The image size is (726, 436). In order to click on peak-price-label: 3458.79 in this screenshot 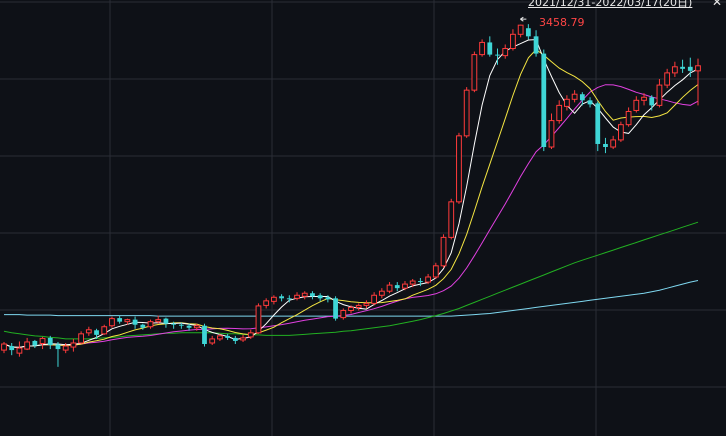, I will do `click(562, 22)`.